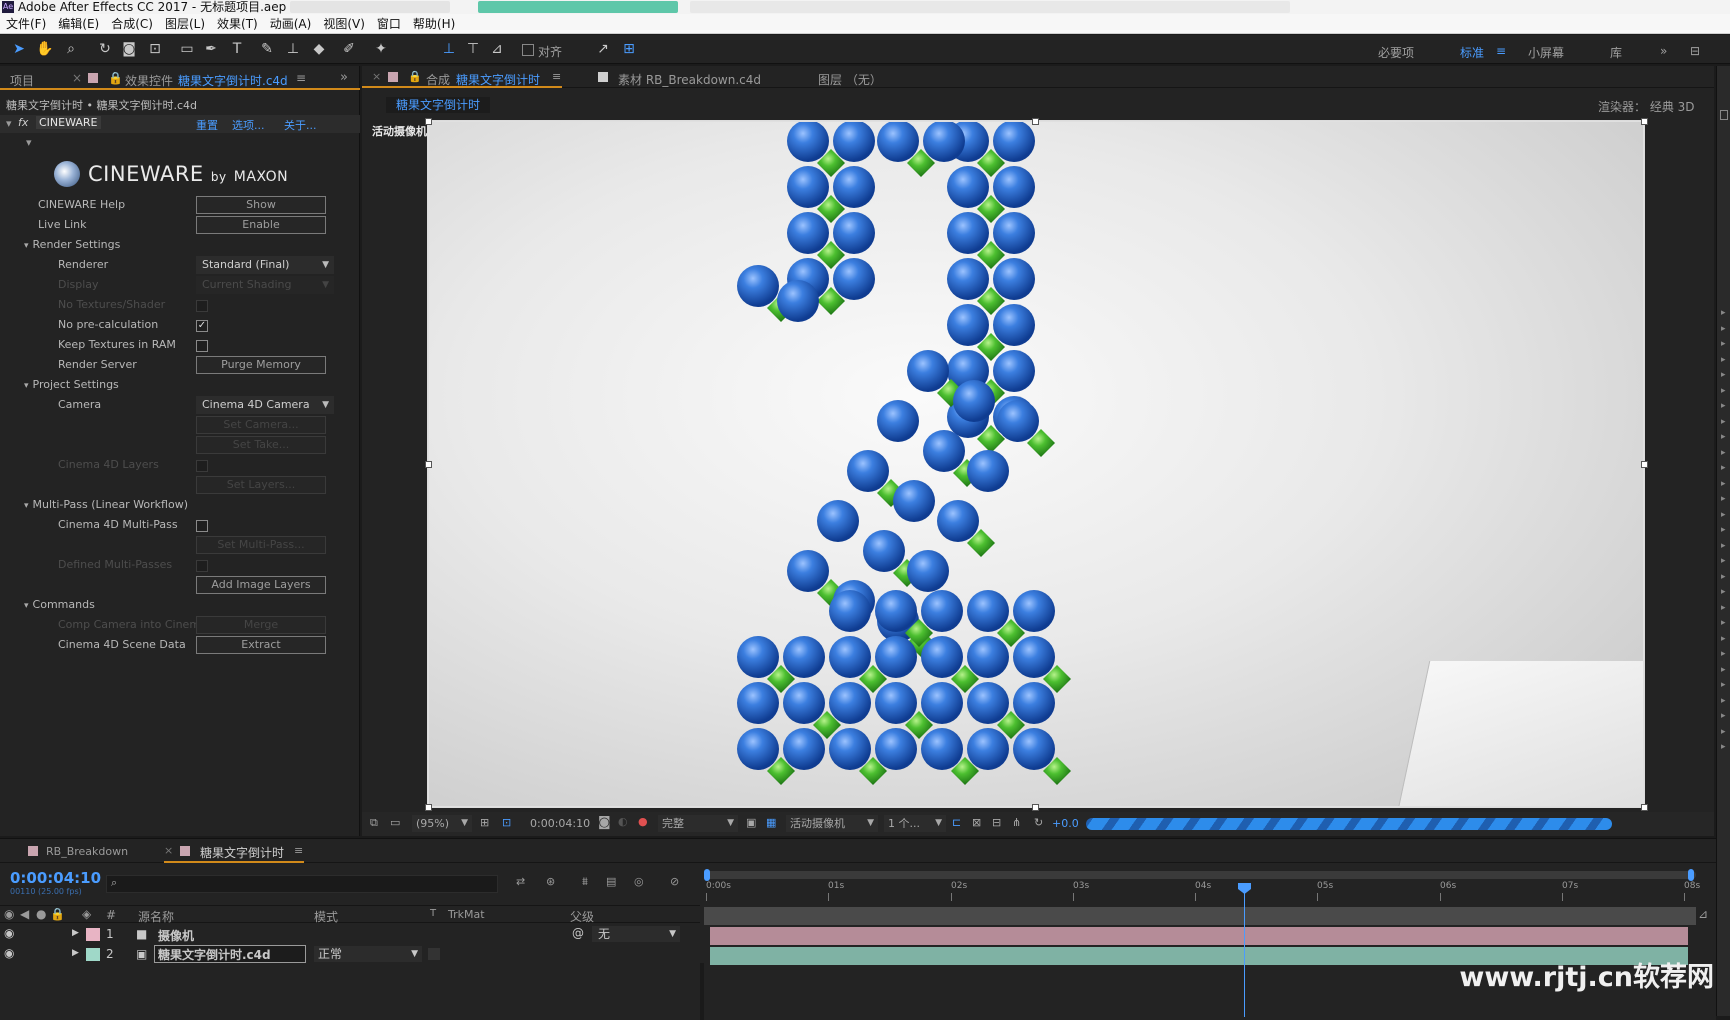 The width and height of the screenshot is (1730, 1020). What do you see at coordinates (59, 604) in the screenshot?
I see `commands-group: ▾ Commands` at bounding box center [59, 604].